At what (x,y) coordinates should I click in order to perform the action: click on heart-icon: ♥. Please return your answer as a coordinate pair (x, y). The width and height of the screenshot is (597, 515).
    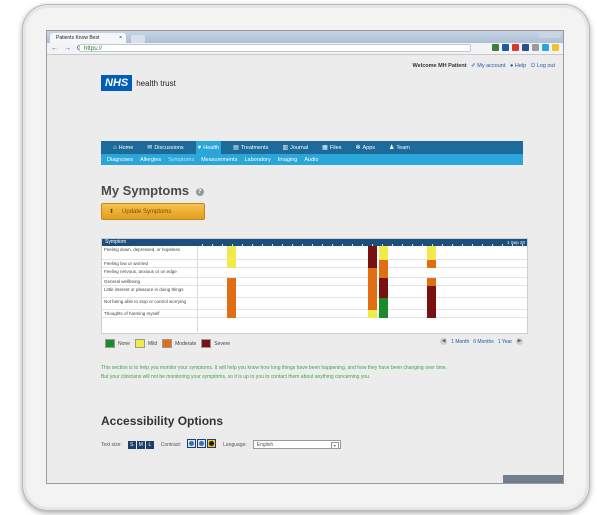
    Looking at the image, I should click on (199, 147).